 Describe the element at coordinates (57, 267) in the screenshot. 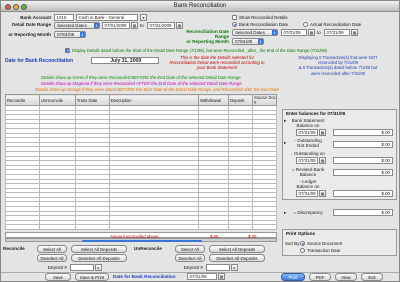

I see `deposit-number-label: Deposit #` at that location.